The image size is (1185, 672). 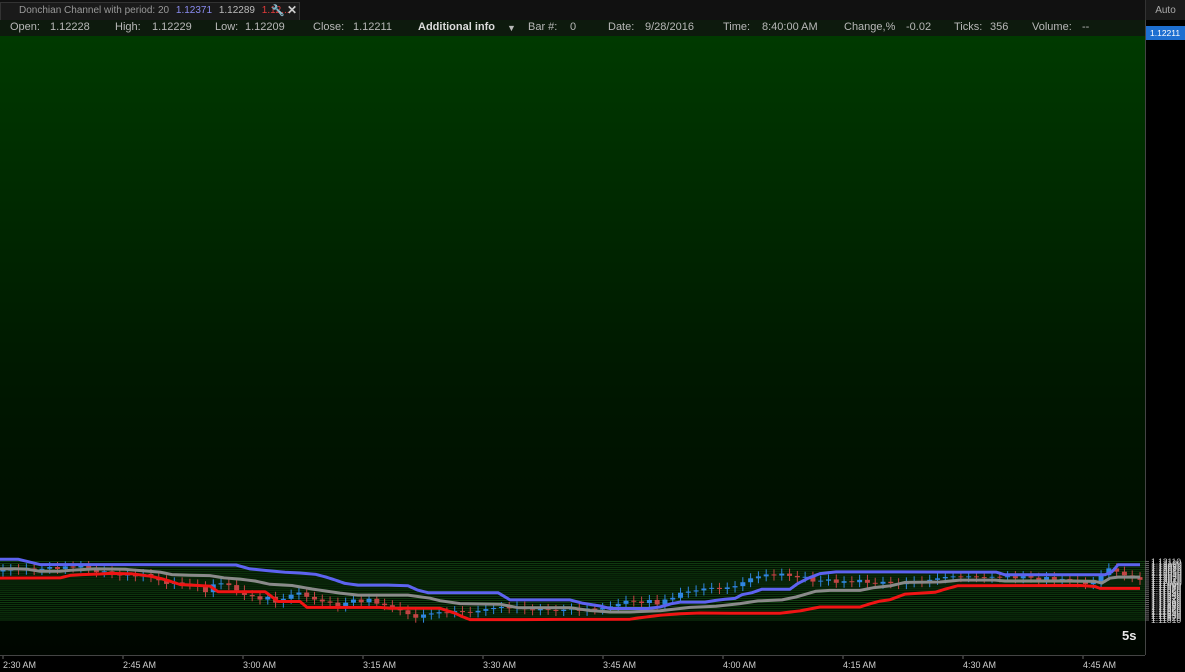 I want to click on upper-value: 1.12371, so click(x=194, y=10).